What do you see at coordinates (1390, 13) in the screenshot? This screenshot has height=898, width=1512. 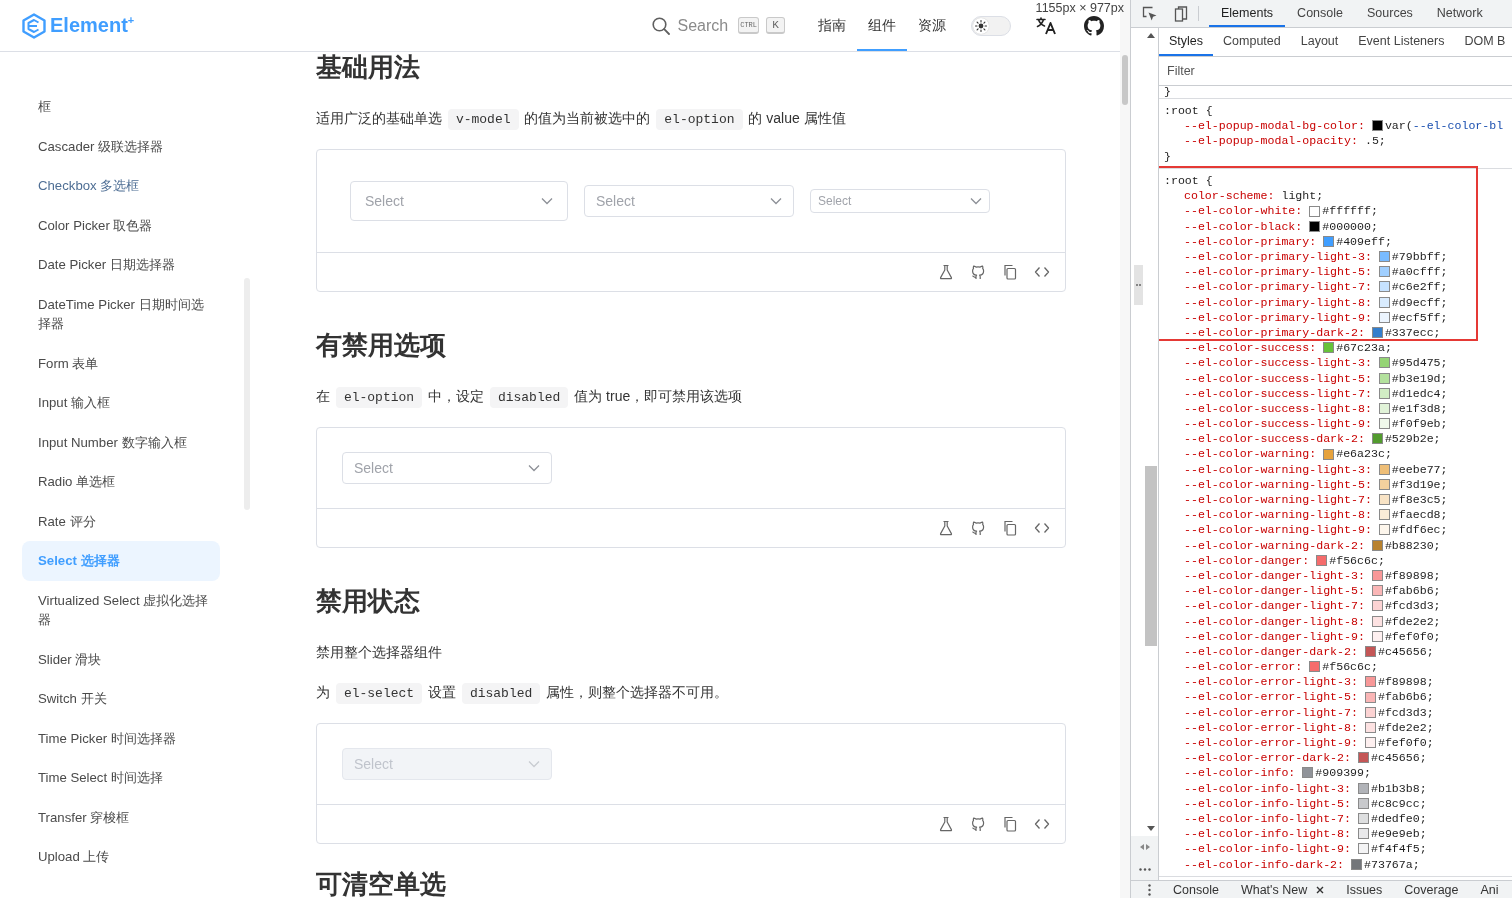 I see `devtools-tab: Sources` at bounding box center [1390, 13].